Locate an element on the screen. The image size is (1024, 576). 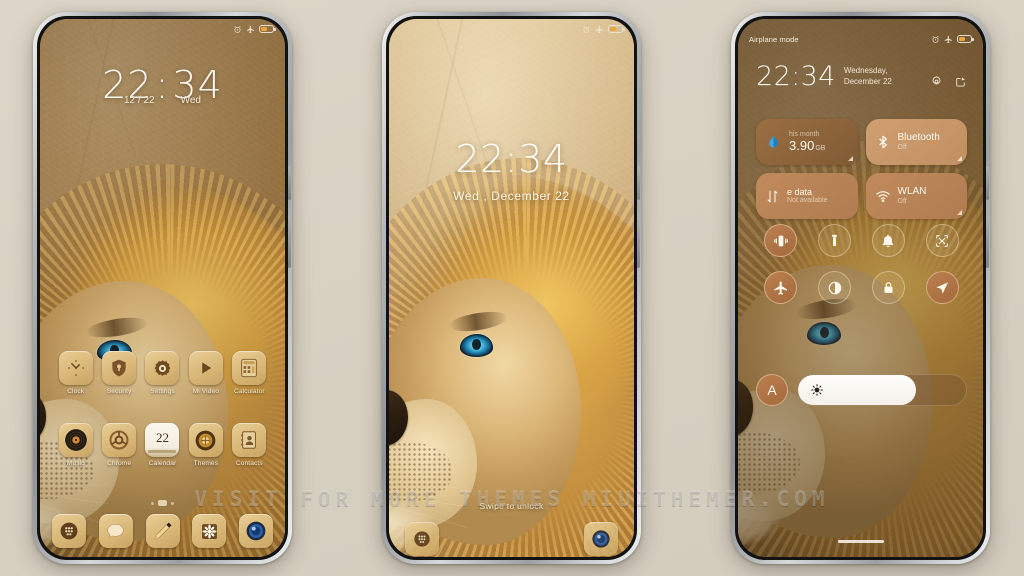
toggle-airplane is located at coordinates (781, 287).